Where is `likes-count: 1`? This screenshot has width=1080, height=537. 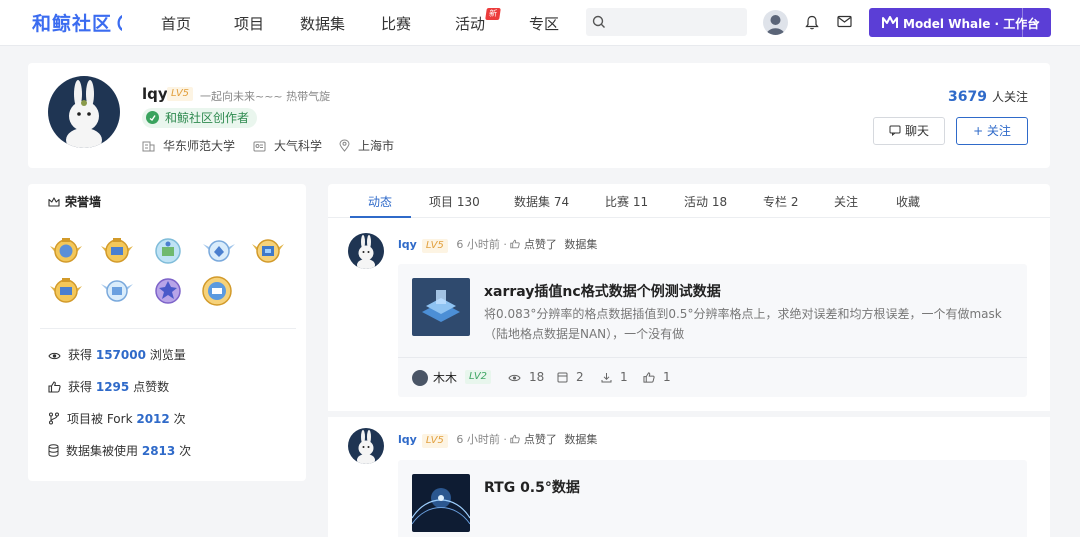 likes-count: 1 is located at coordinates (657, 377).